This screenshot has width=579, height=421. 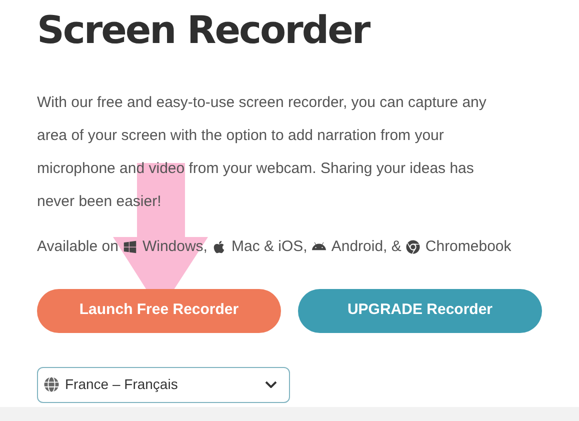 What do you see at coordinates (468, 247) in the screenshot?
I see `platform-label: Chromebook` at bounding box center [468, 247].